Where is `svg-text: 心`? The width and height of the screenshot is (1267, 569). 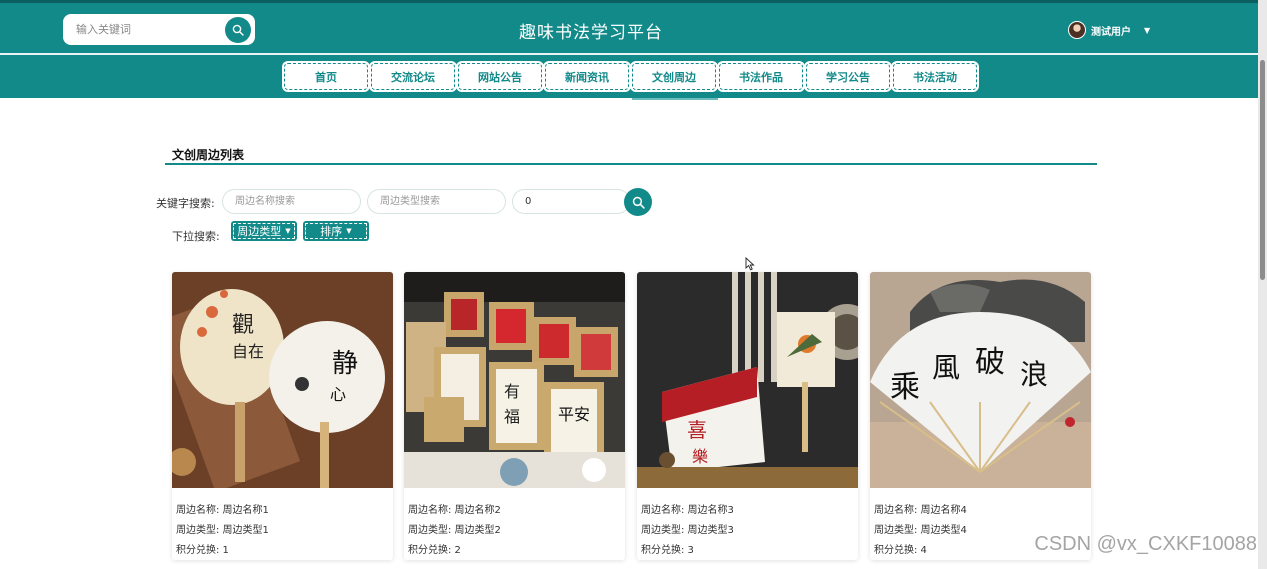
svg-text: 心 is located at coordinates (338, 394).